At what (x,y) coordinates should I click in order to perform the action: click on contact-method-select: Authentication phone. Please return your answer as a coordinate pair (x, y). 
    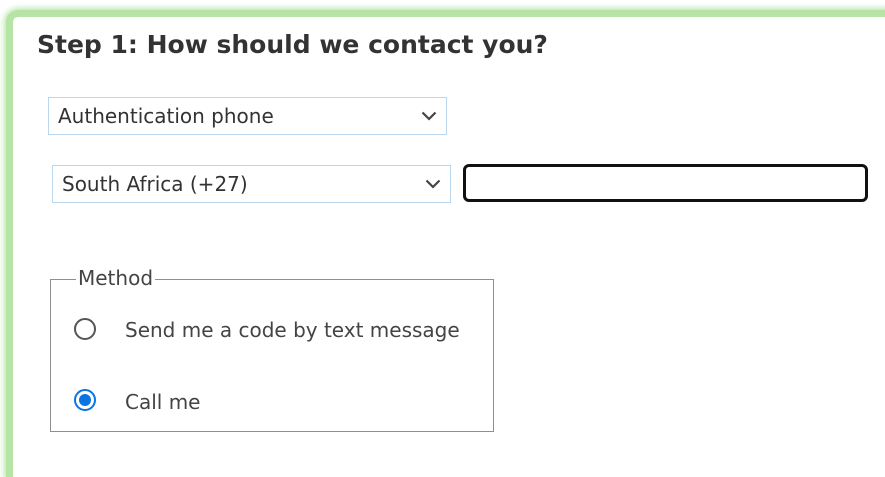
    Looking at the image, I should click on (247, 116).